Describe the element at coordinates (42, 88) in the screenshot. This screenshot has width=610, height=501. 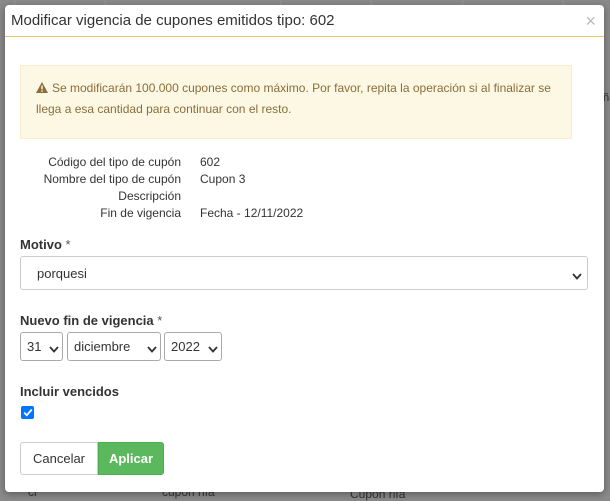
I see `warning-icon` at that location.